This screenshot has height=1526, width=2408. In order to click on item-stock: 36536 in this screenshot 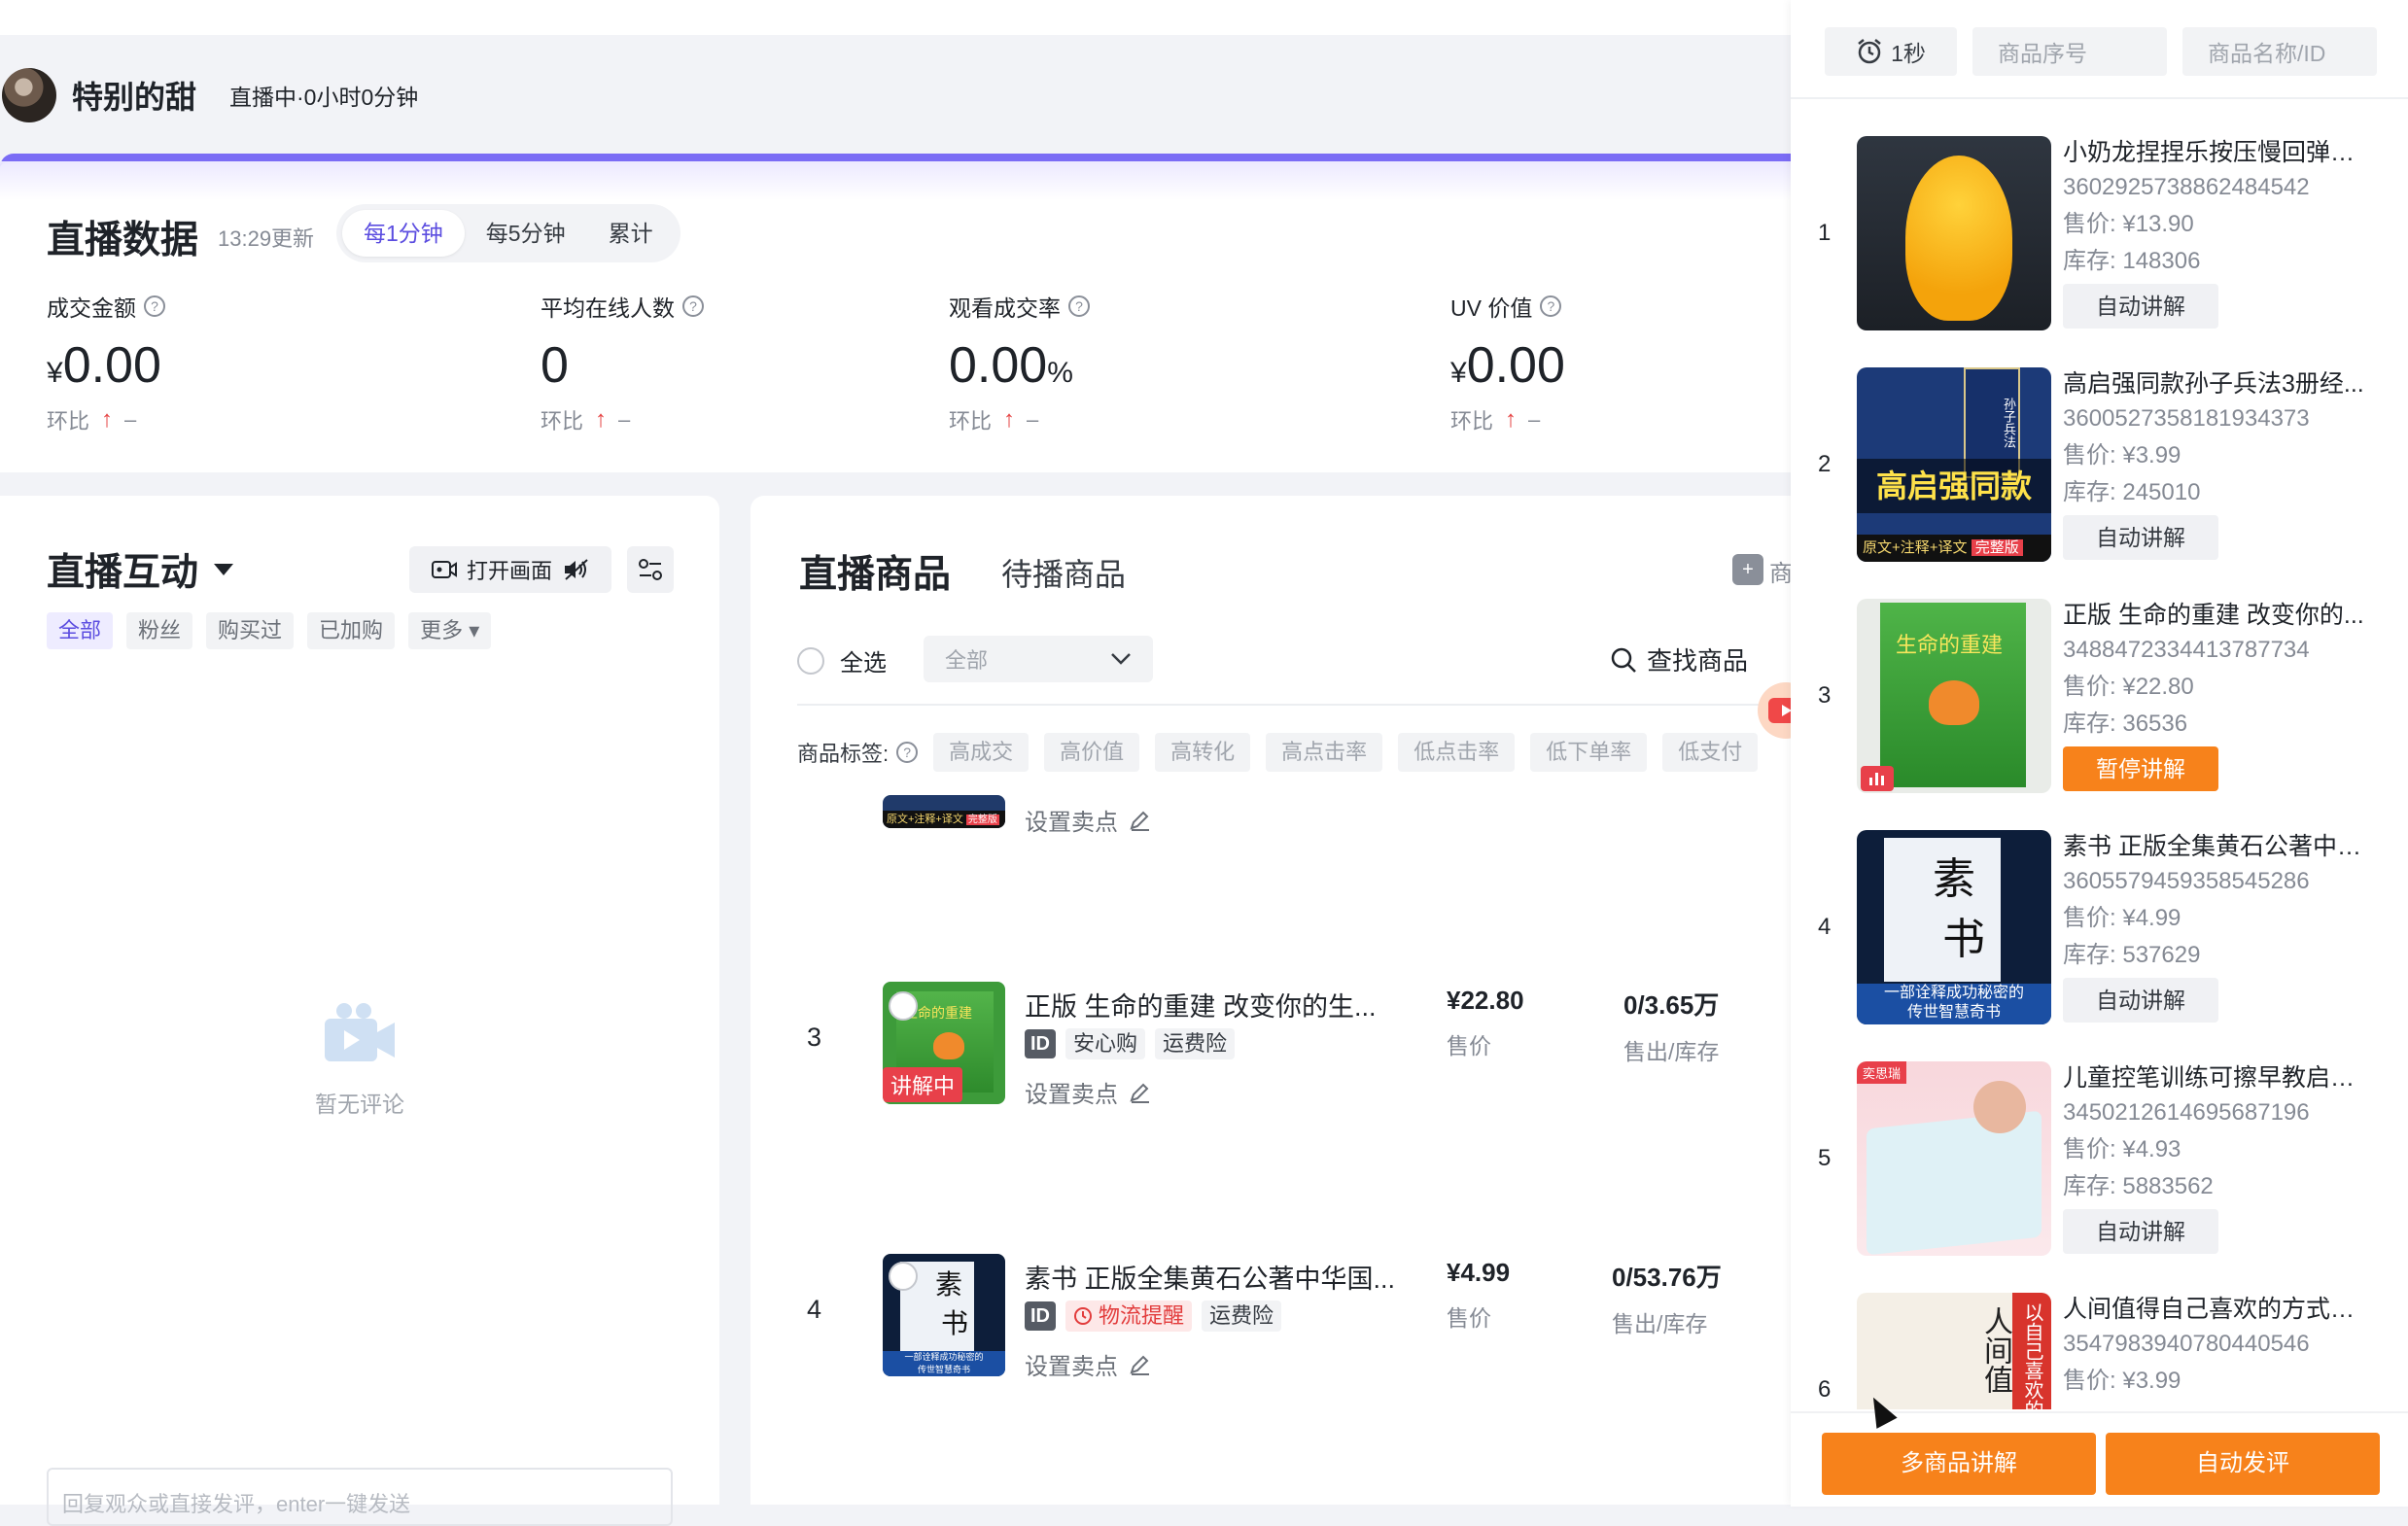, I will do `click(2155, 724)`.